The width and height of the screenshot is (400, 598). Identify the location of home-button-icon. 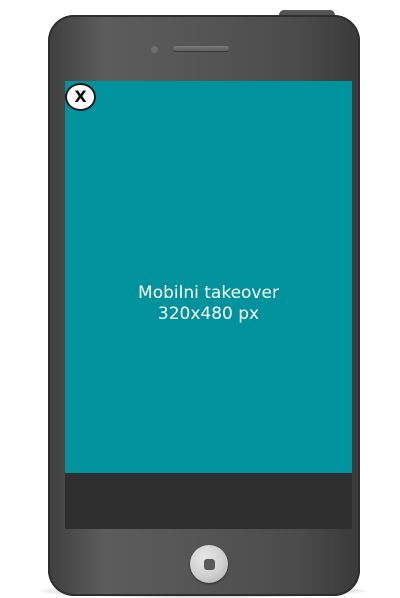
(209, 564).